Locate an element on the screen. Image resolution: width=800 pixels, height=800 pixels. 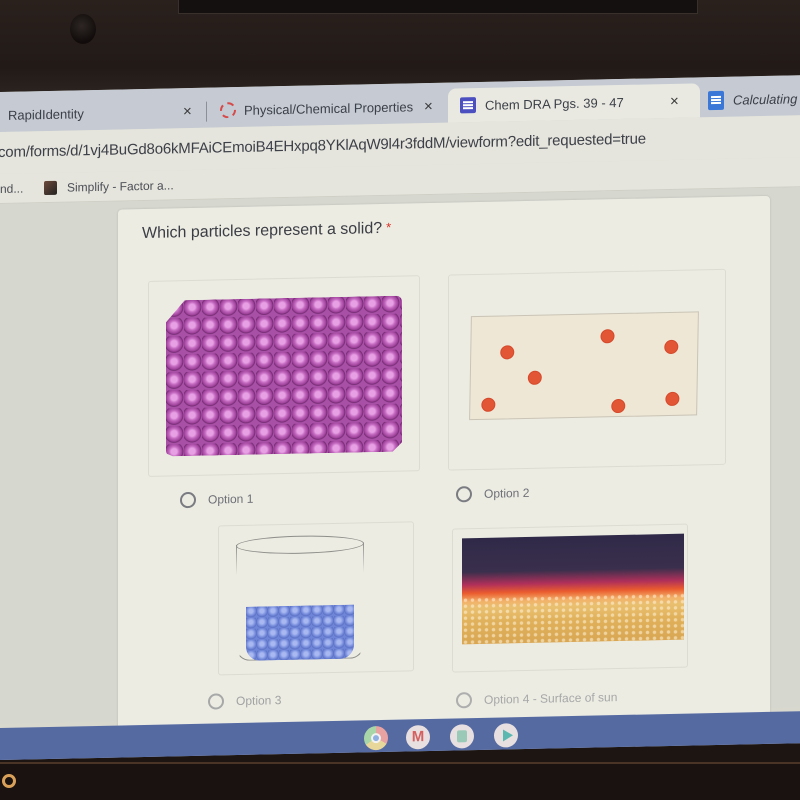
play-store-icon is located at coordinates (506, 735).